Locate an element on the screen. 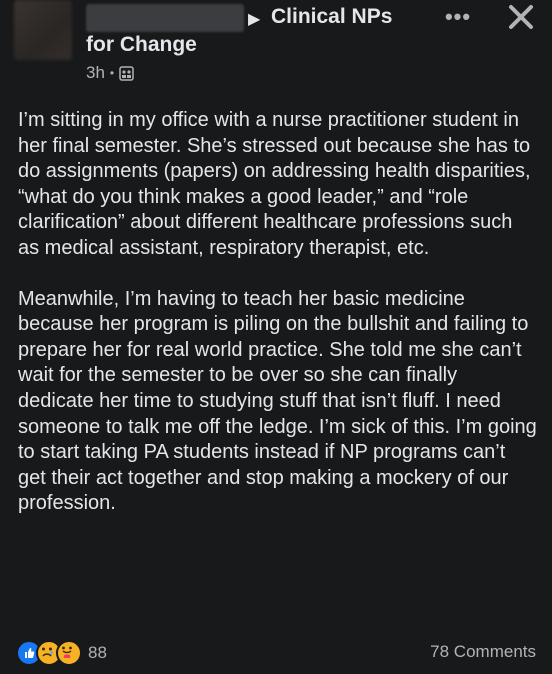  post-meta: 3h • is located at coordinates (110, 73).